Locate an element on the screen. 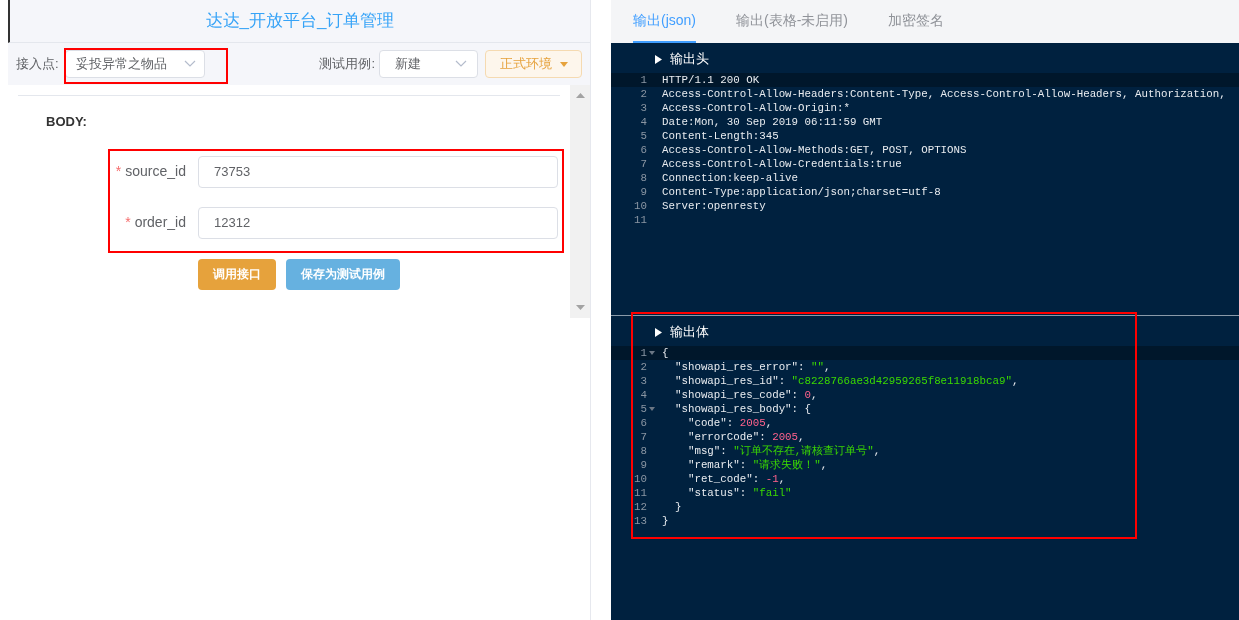  code-line: "errorCode": 2005, is located at coordinates (745, 437).